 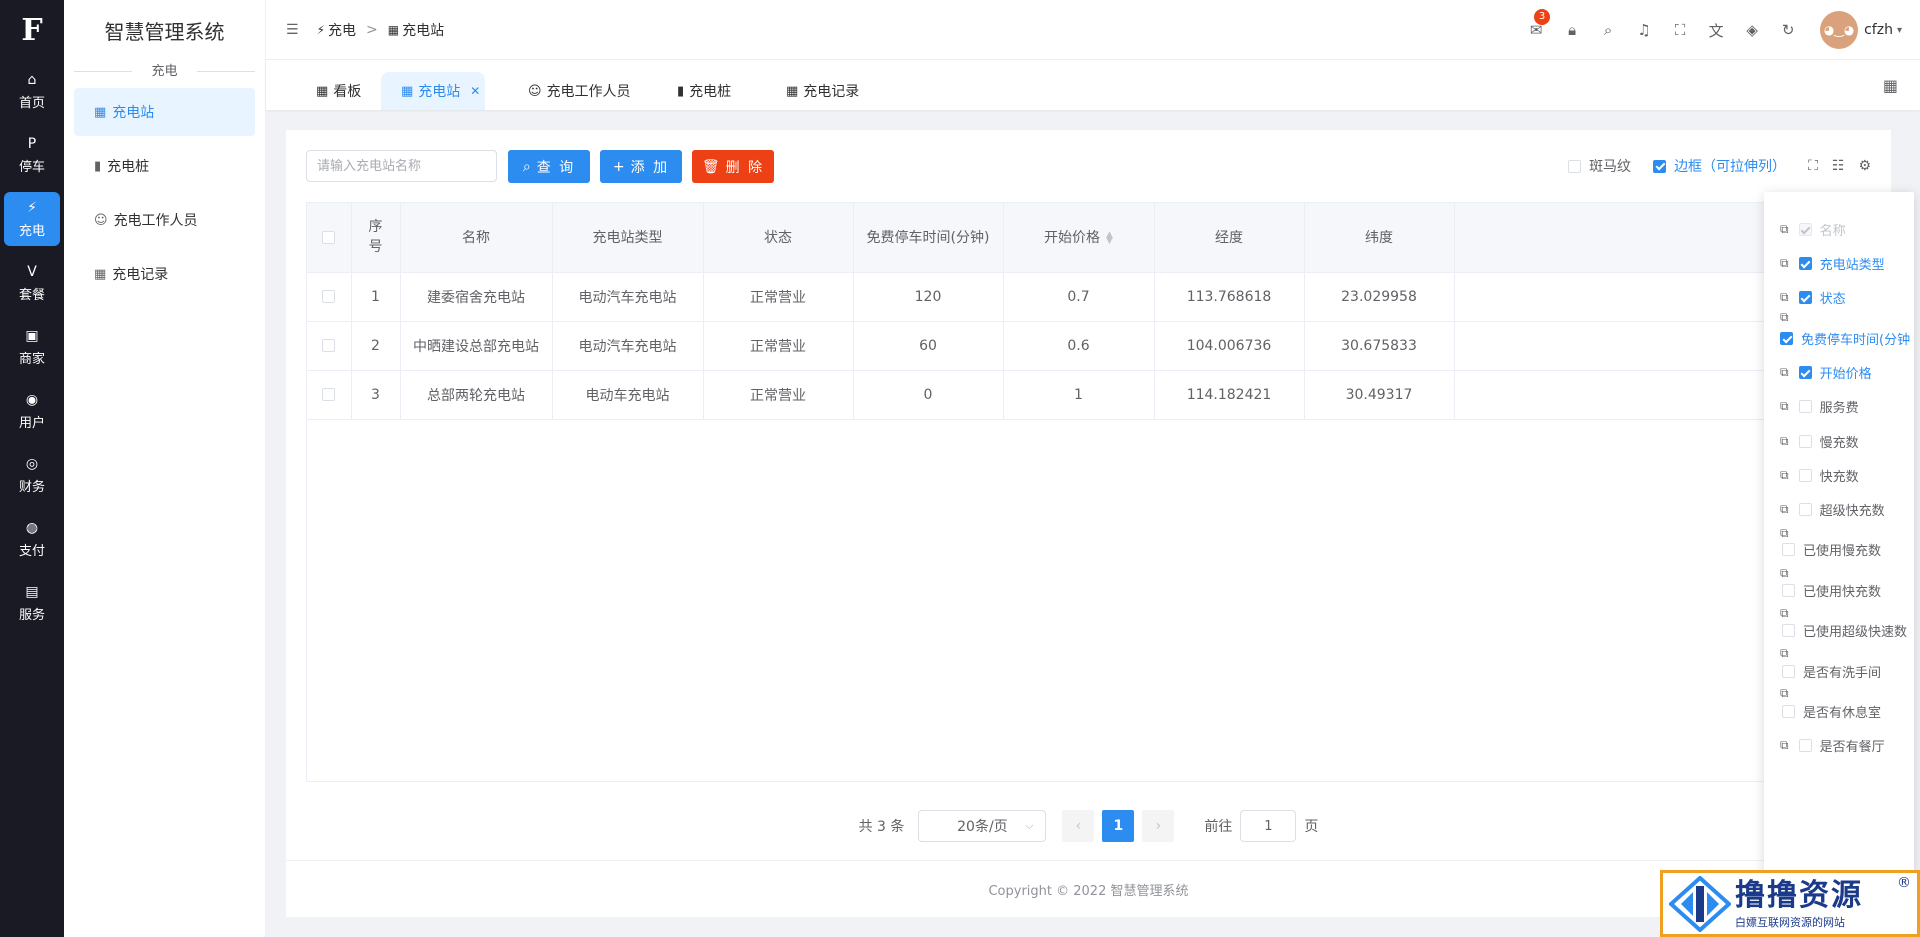 What do you see at coordinates (1899, 30) in the screenshot?
I see `chevron-down-icon: ▾` at bounding box center [1899, 30].